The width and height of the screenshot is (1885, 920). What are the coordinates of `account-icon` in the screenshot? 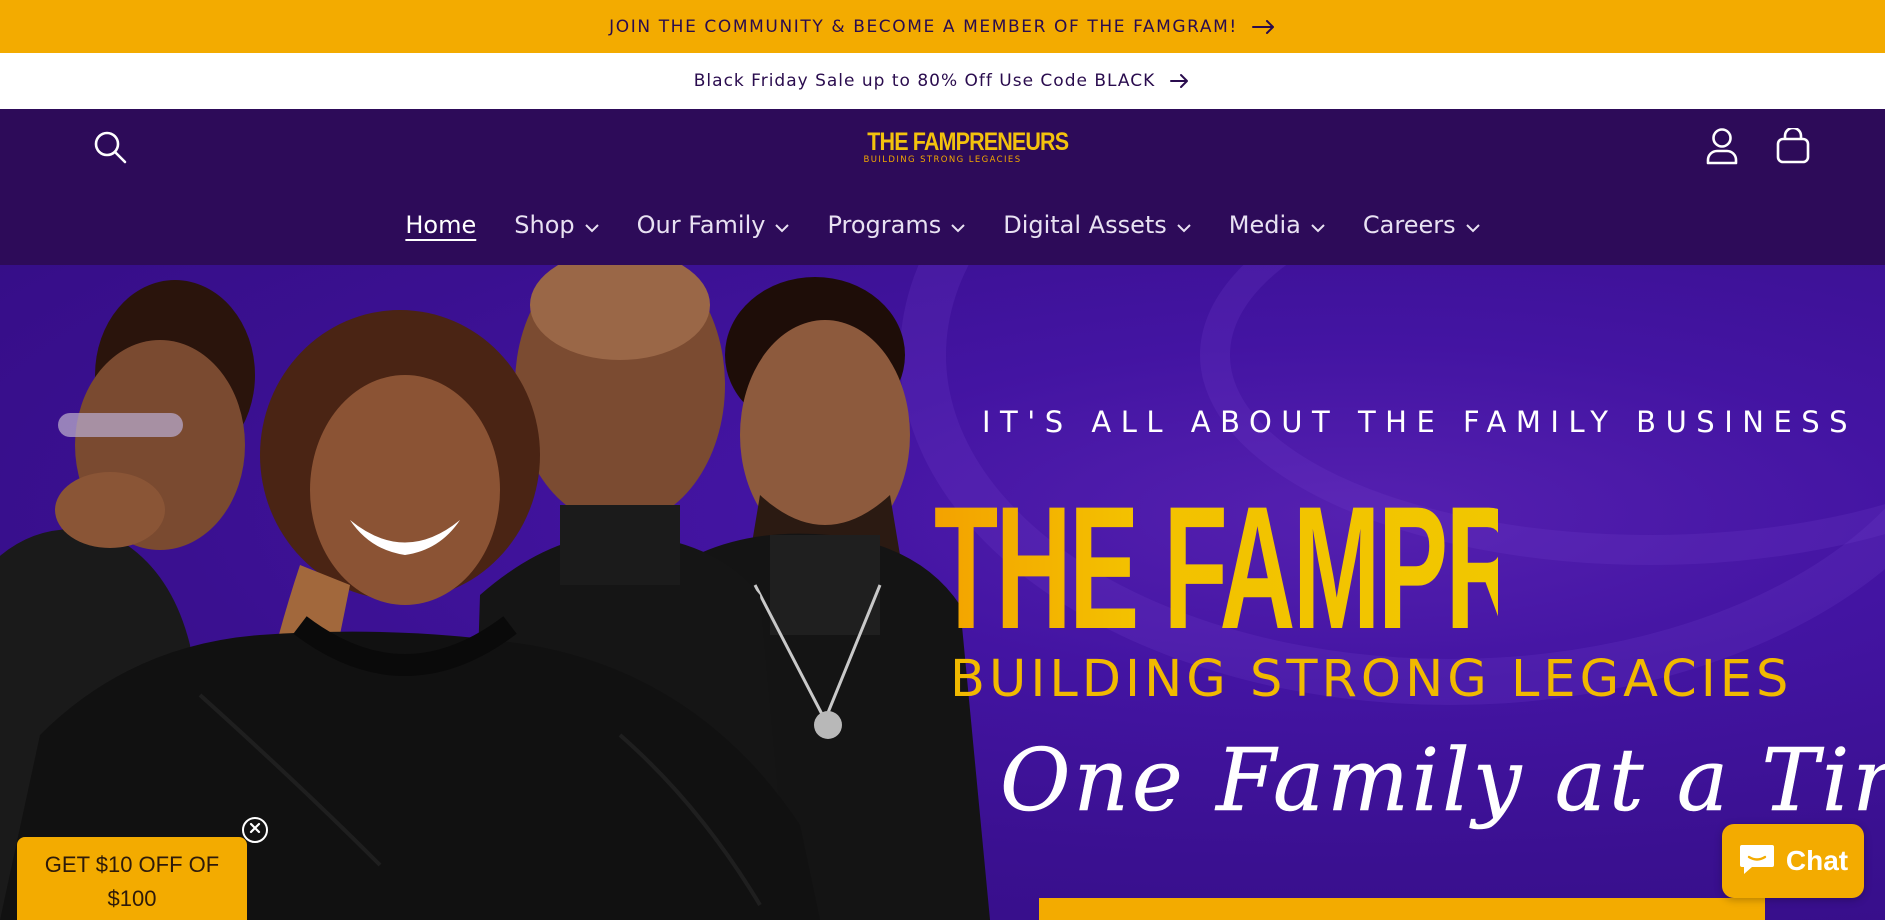 It's located at (1722, 148).